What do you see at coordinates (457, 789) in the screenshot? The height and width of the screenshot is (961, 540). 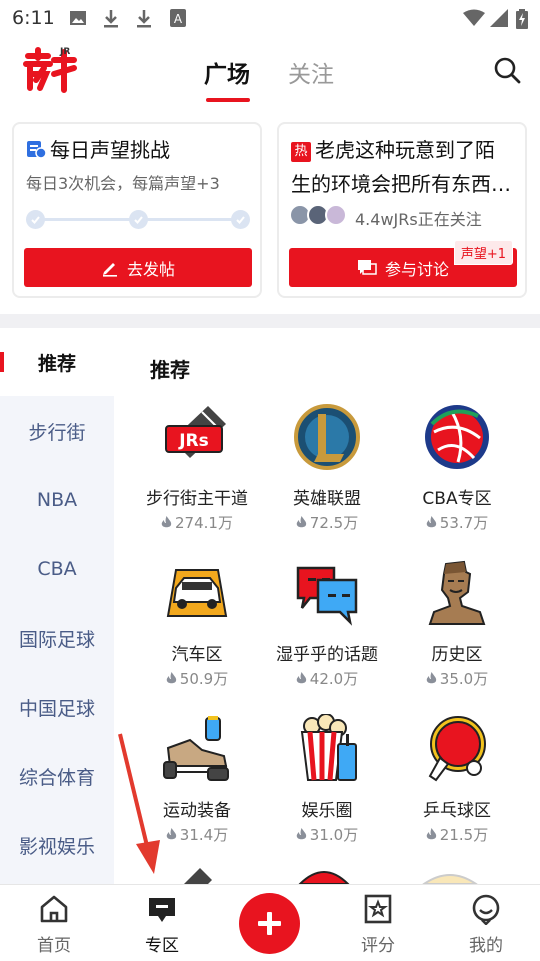 I see `zone-item: 乒乓球区 21.5万` at bounding box center [457, 789].